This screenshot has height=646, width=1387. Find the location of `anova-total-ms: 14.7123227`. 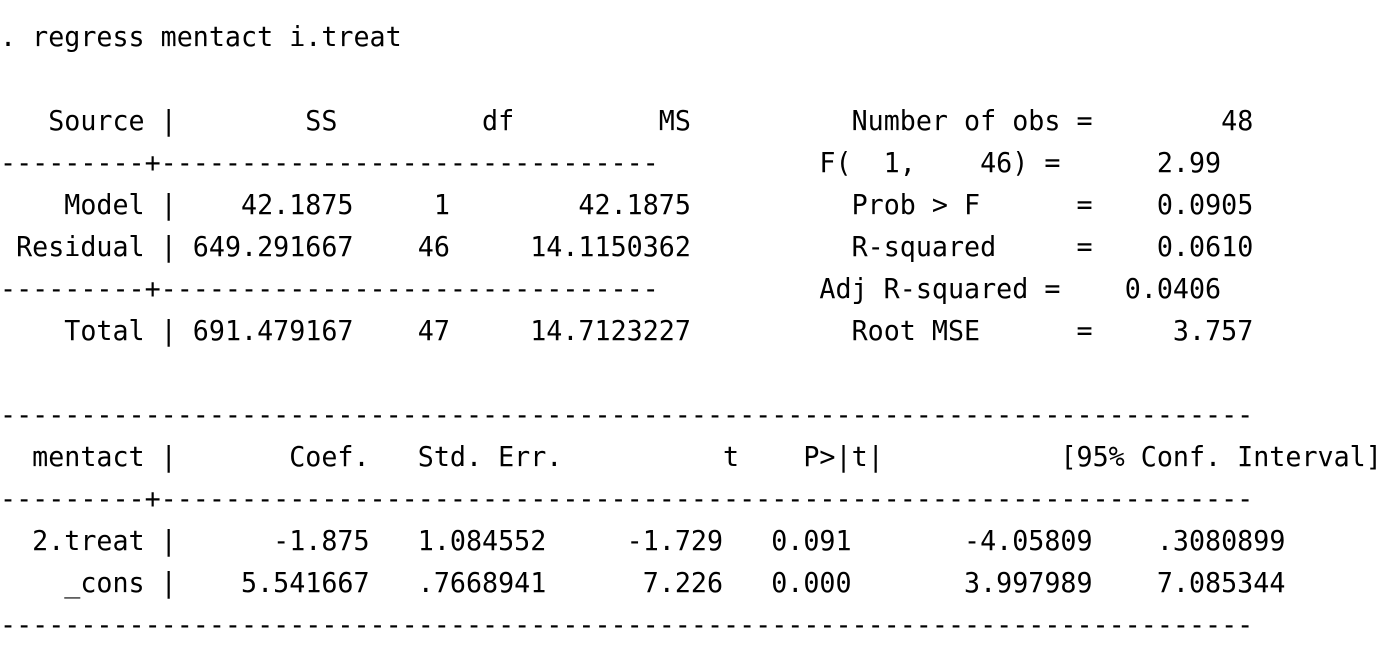

anova-total-ms: 14.7123227 is located at coordinates (570, 330).